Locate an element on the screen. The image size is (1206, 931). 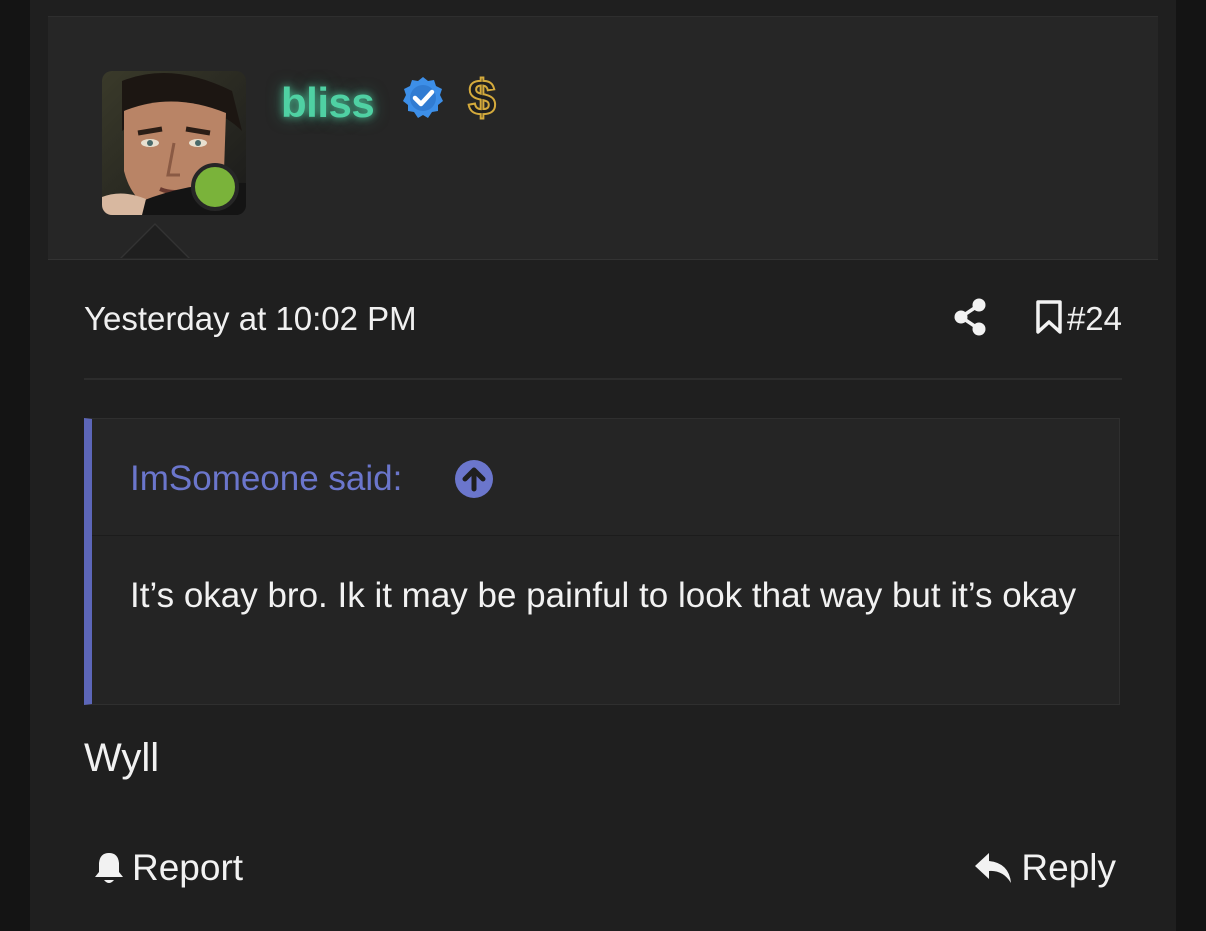
reply-button: Reply is located at coordinates (1044, 868).